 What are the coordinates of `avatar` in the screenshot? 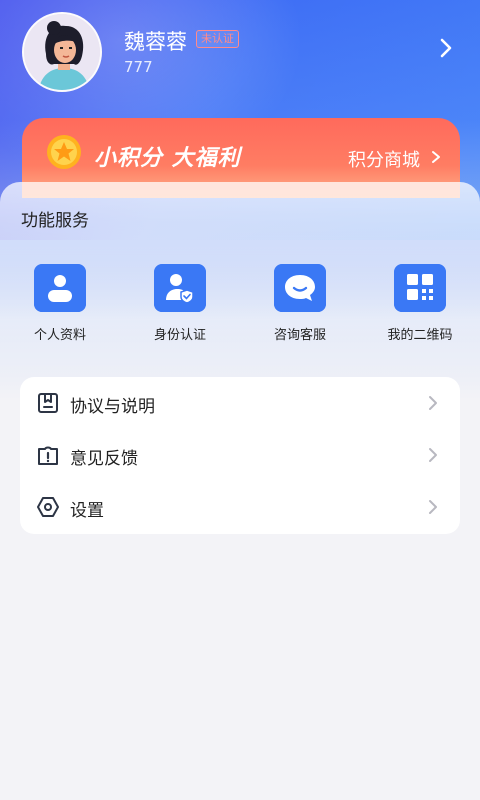 It's located at (62, 52).